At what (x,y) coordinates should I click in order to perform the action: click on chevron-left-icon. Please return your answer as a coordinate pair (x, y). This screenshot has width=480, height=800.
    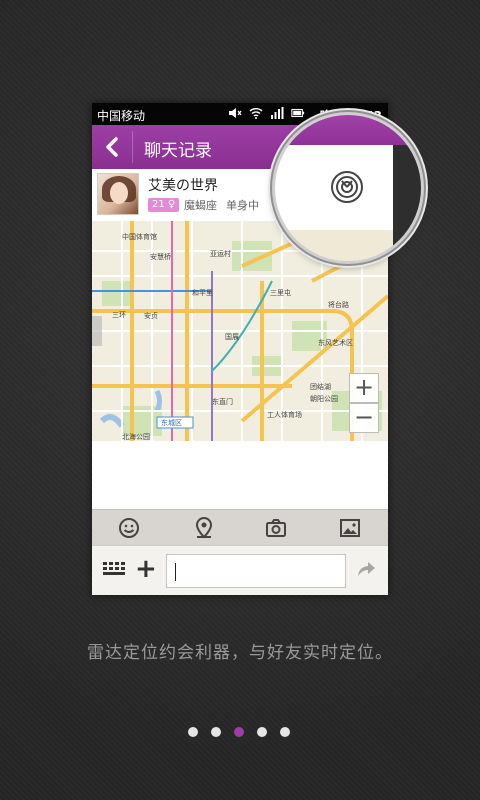
    Looking at the image, I should click on (112, 147).